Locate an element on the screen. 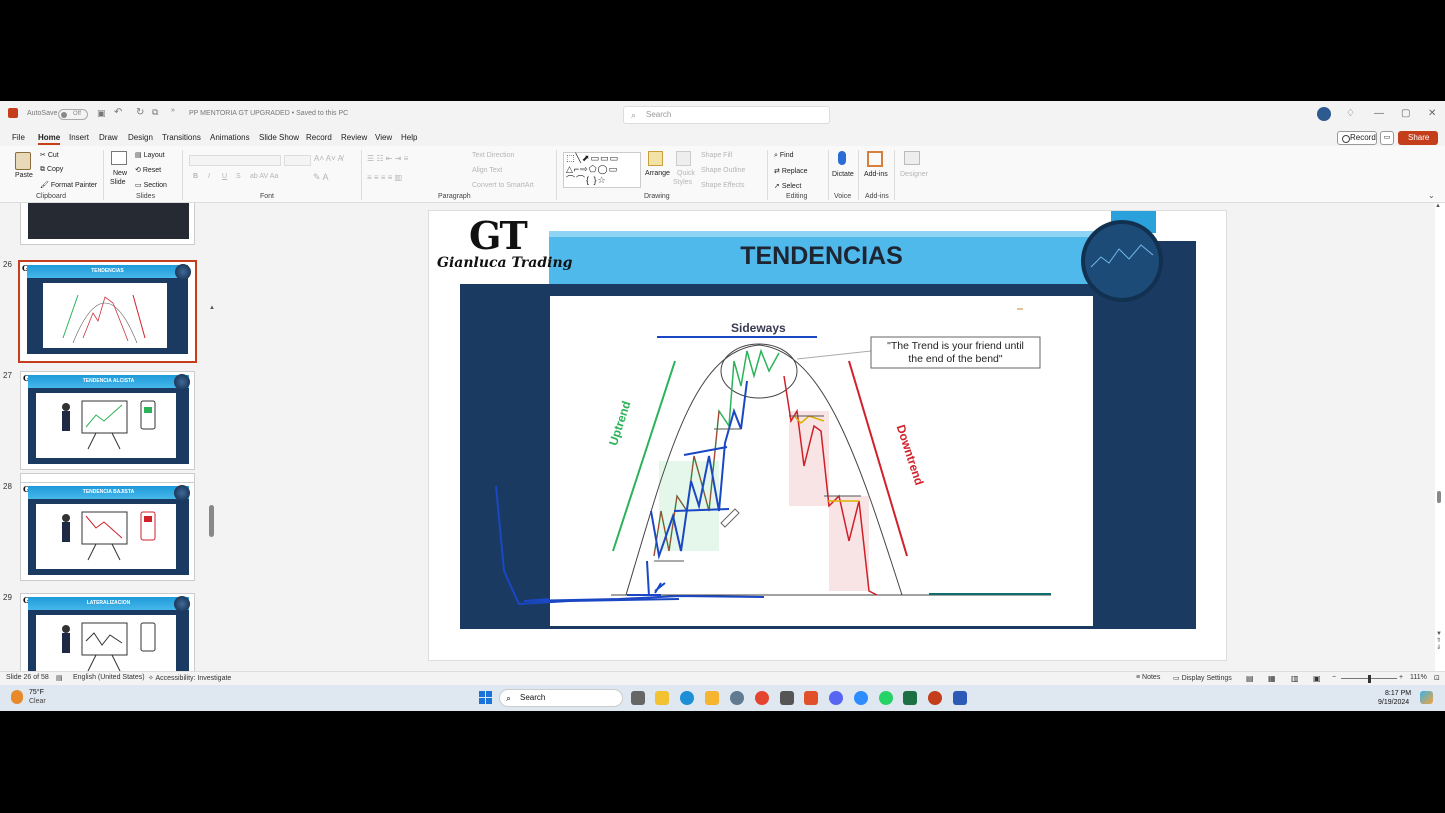 This screenshot has height=813, width=1445. tab-home: Home is located at coordinates (49, 139).